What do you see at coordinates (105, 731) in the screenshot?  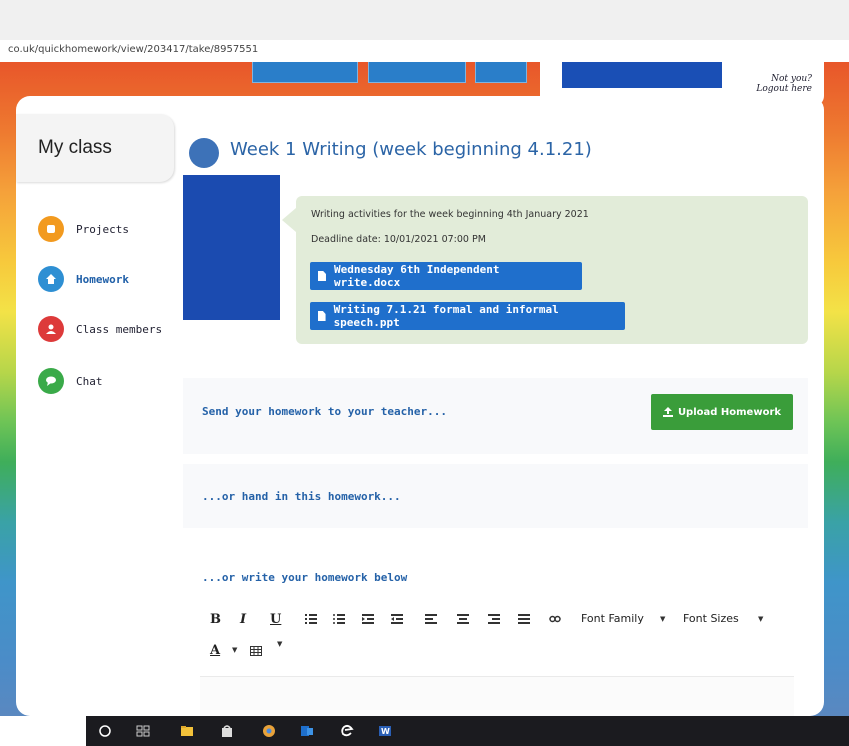 I see `search-circle-icon` at bounding box center [105, 731].